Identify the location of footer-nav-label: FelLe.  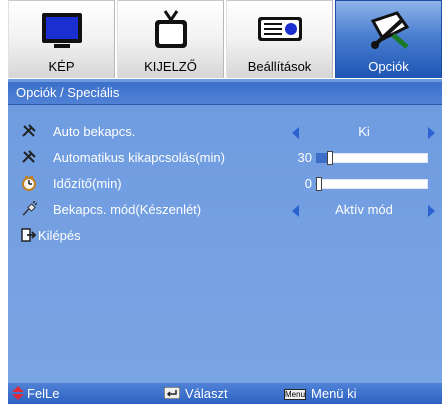
(43, 393).